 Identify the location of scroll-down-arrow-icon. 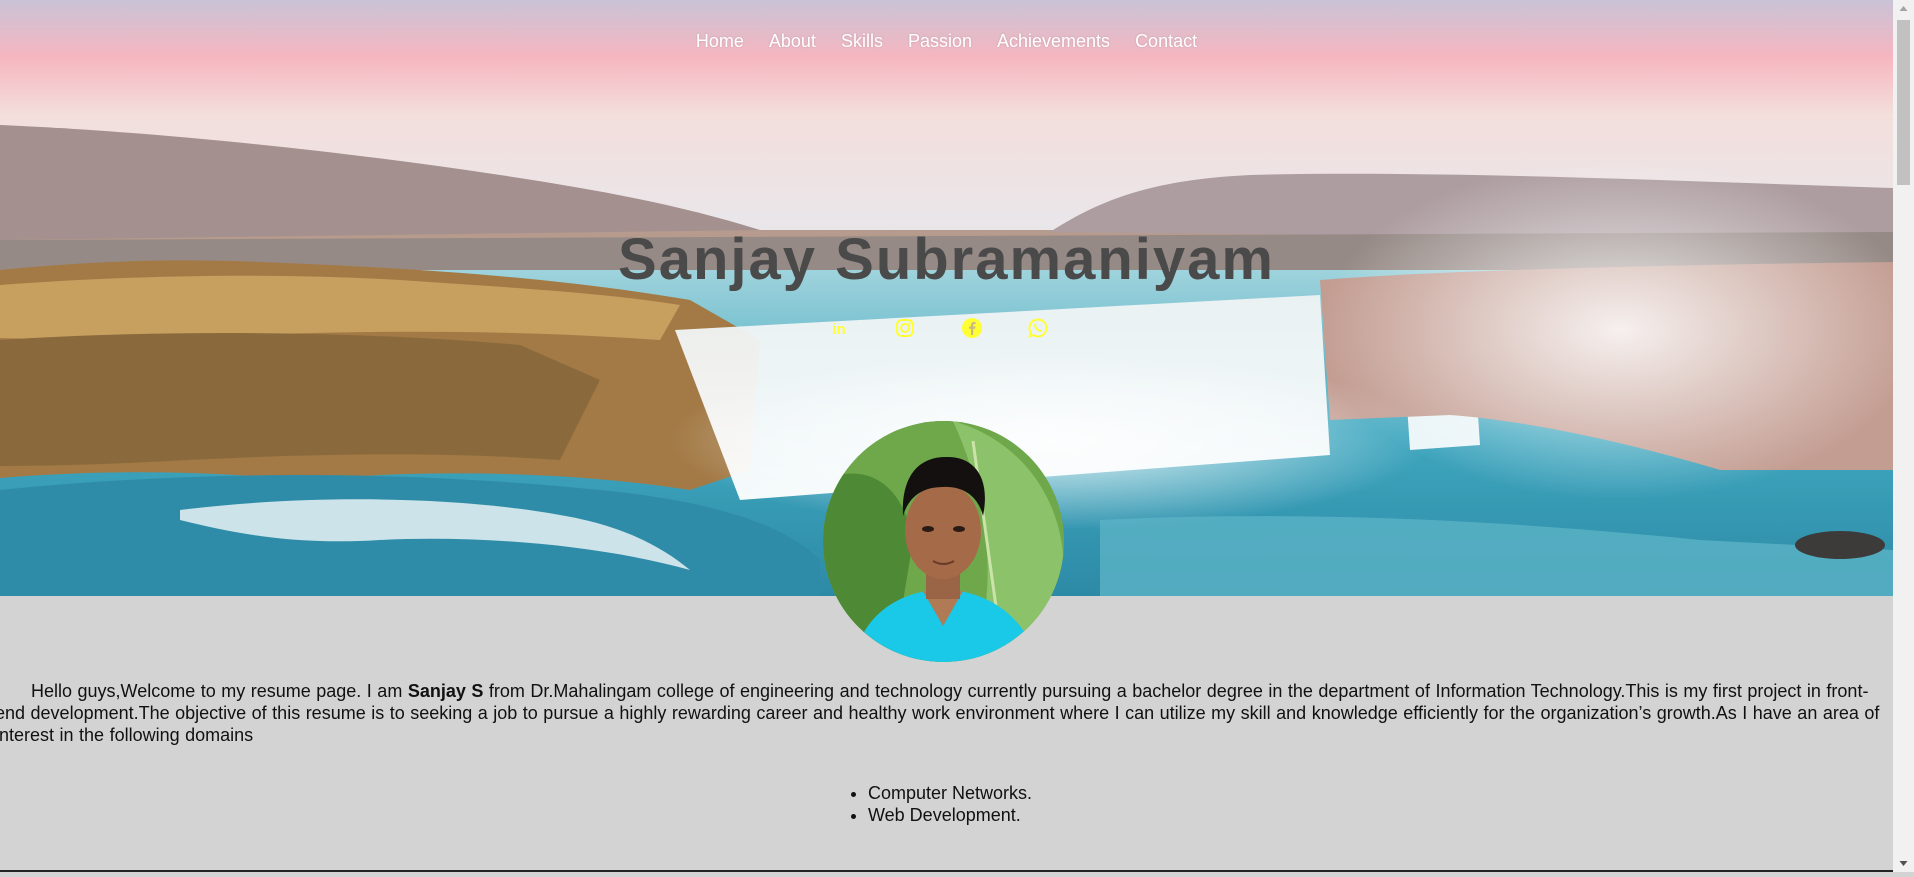
(1903, 863).